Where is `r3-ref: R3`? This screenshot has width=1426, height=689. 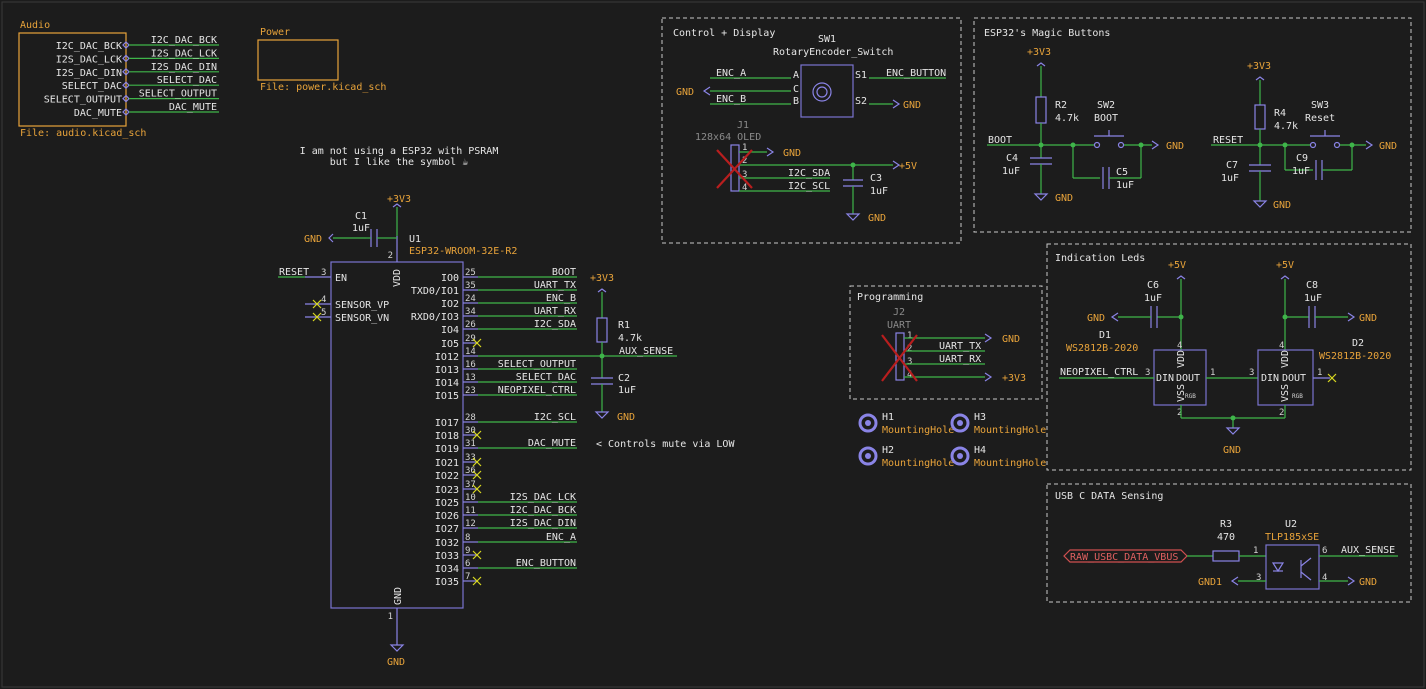
r3-ref: R3 is located at coordinates (1226, 524).